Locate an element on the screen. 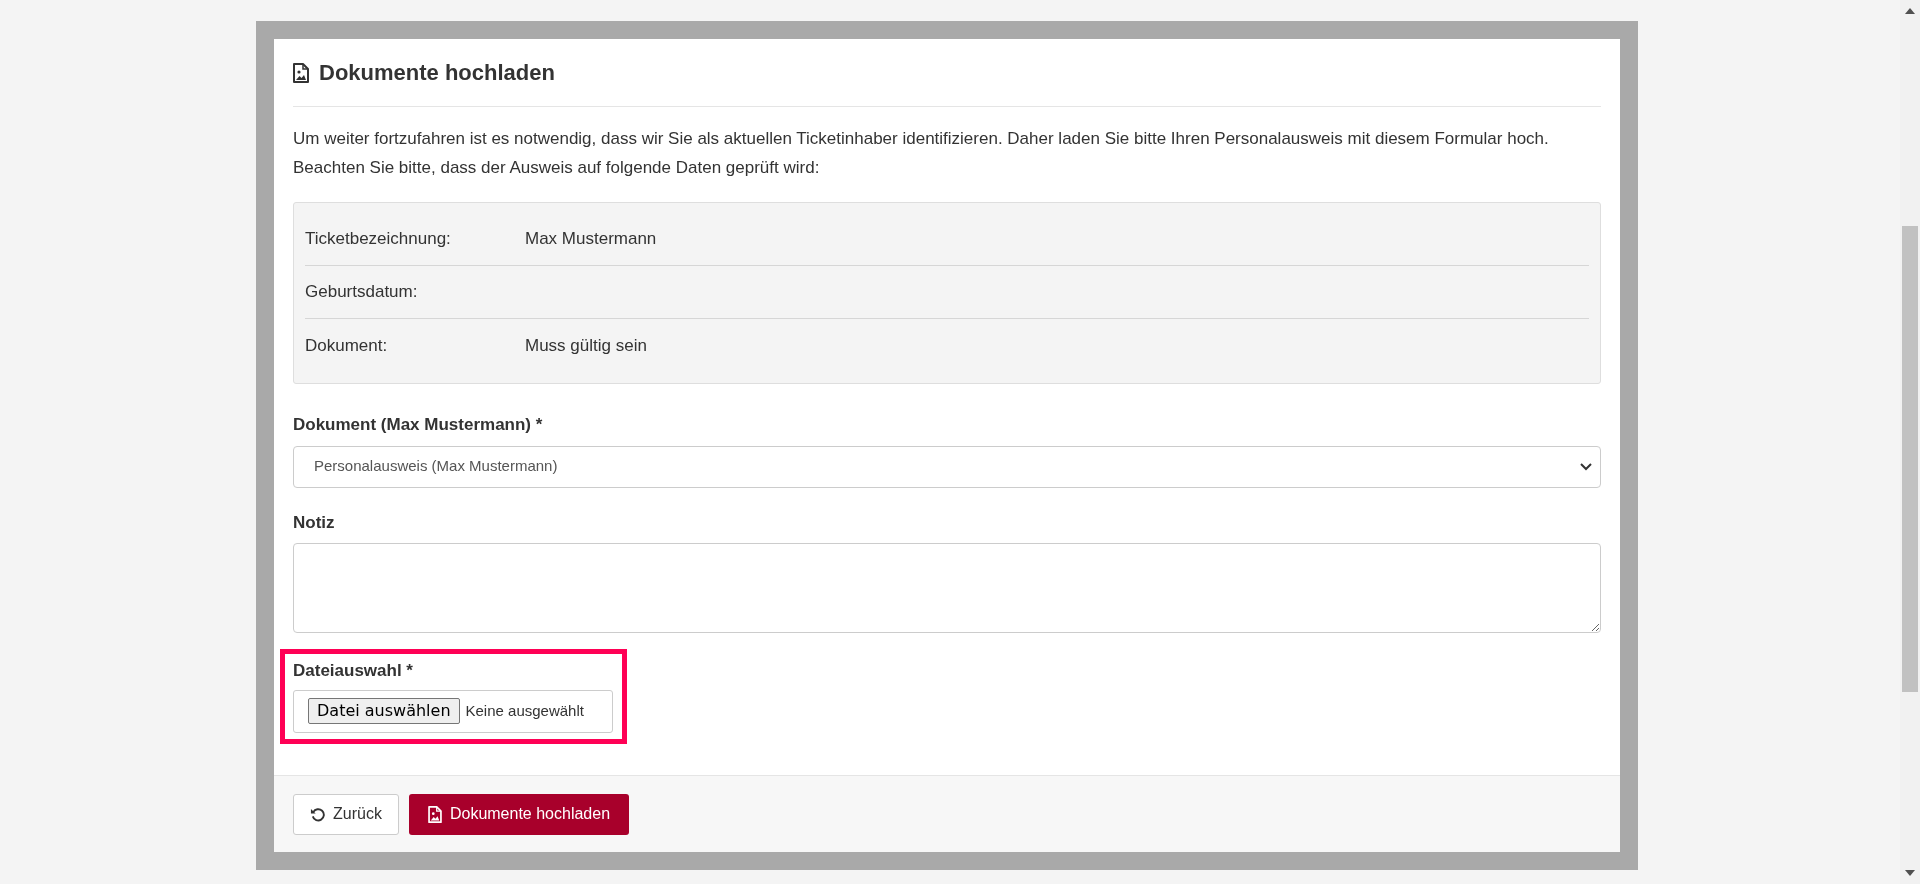 The width and height of the screenshot is (1920, 884). file-status: Keine ausgewählt is located at coordinates (524, 710).